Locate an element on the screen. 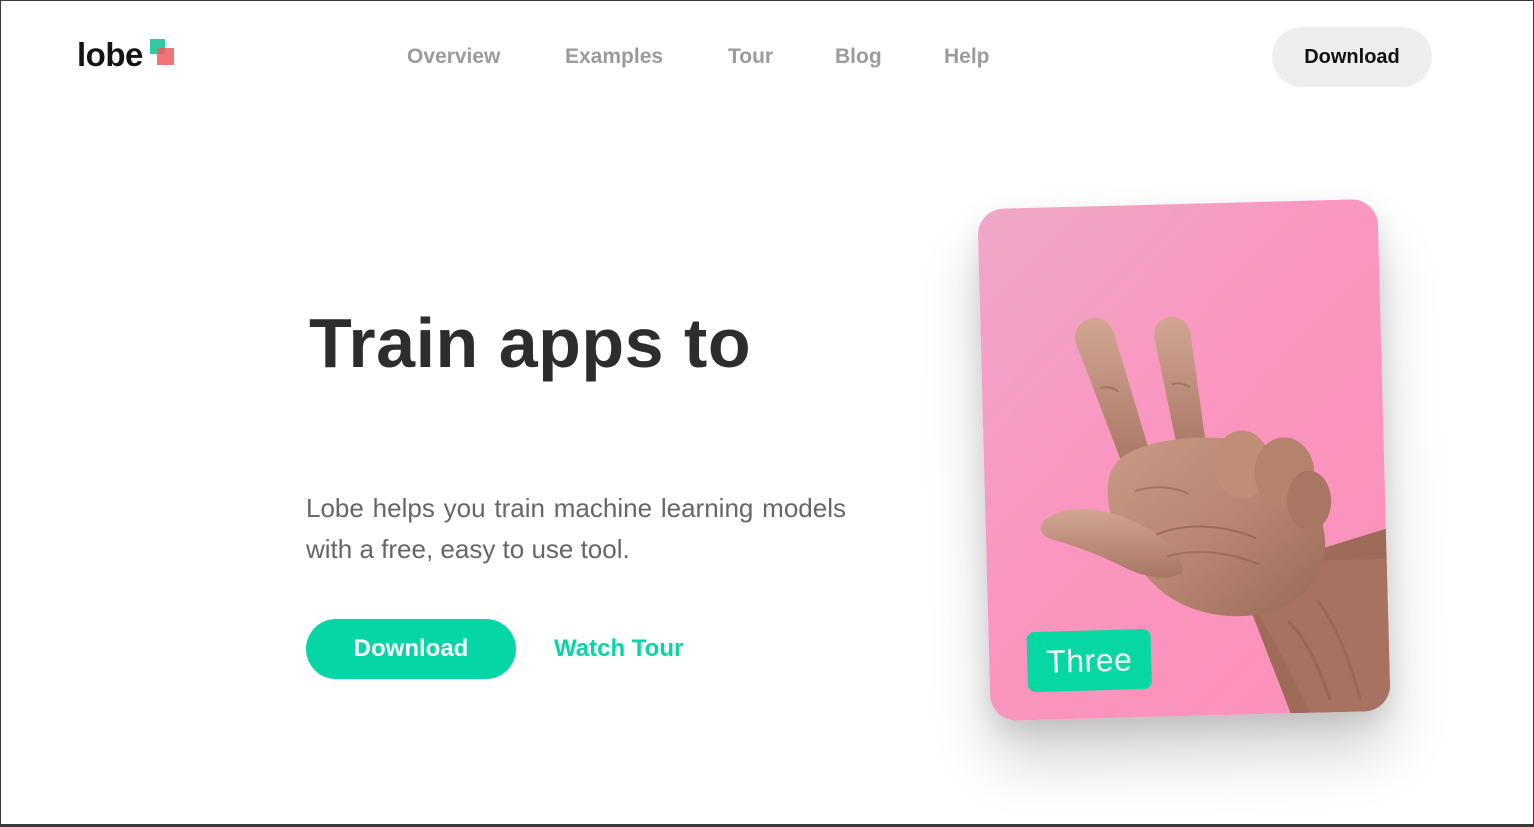 This screenshot has width=1534, height=827. prediction-label: Three is located at coordinates (1089, 660).